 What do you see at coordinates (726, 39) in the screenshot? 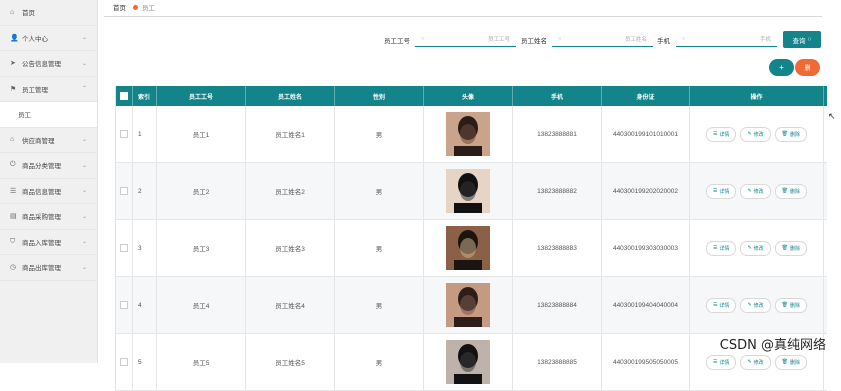
I see `phone-input: ○ 手机` at bounding box center [726, 39].